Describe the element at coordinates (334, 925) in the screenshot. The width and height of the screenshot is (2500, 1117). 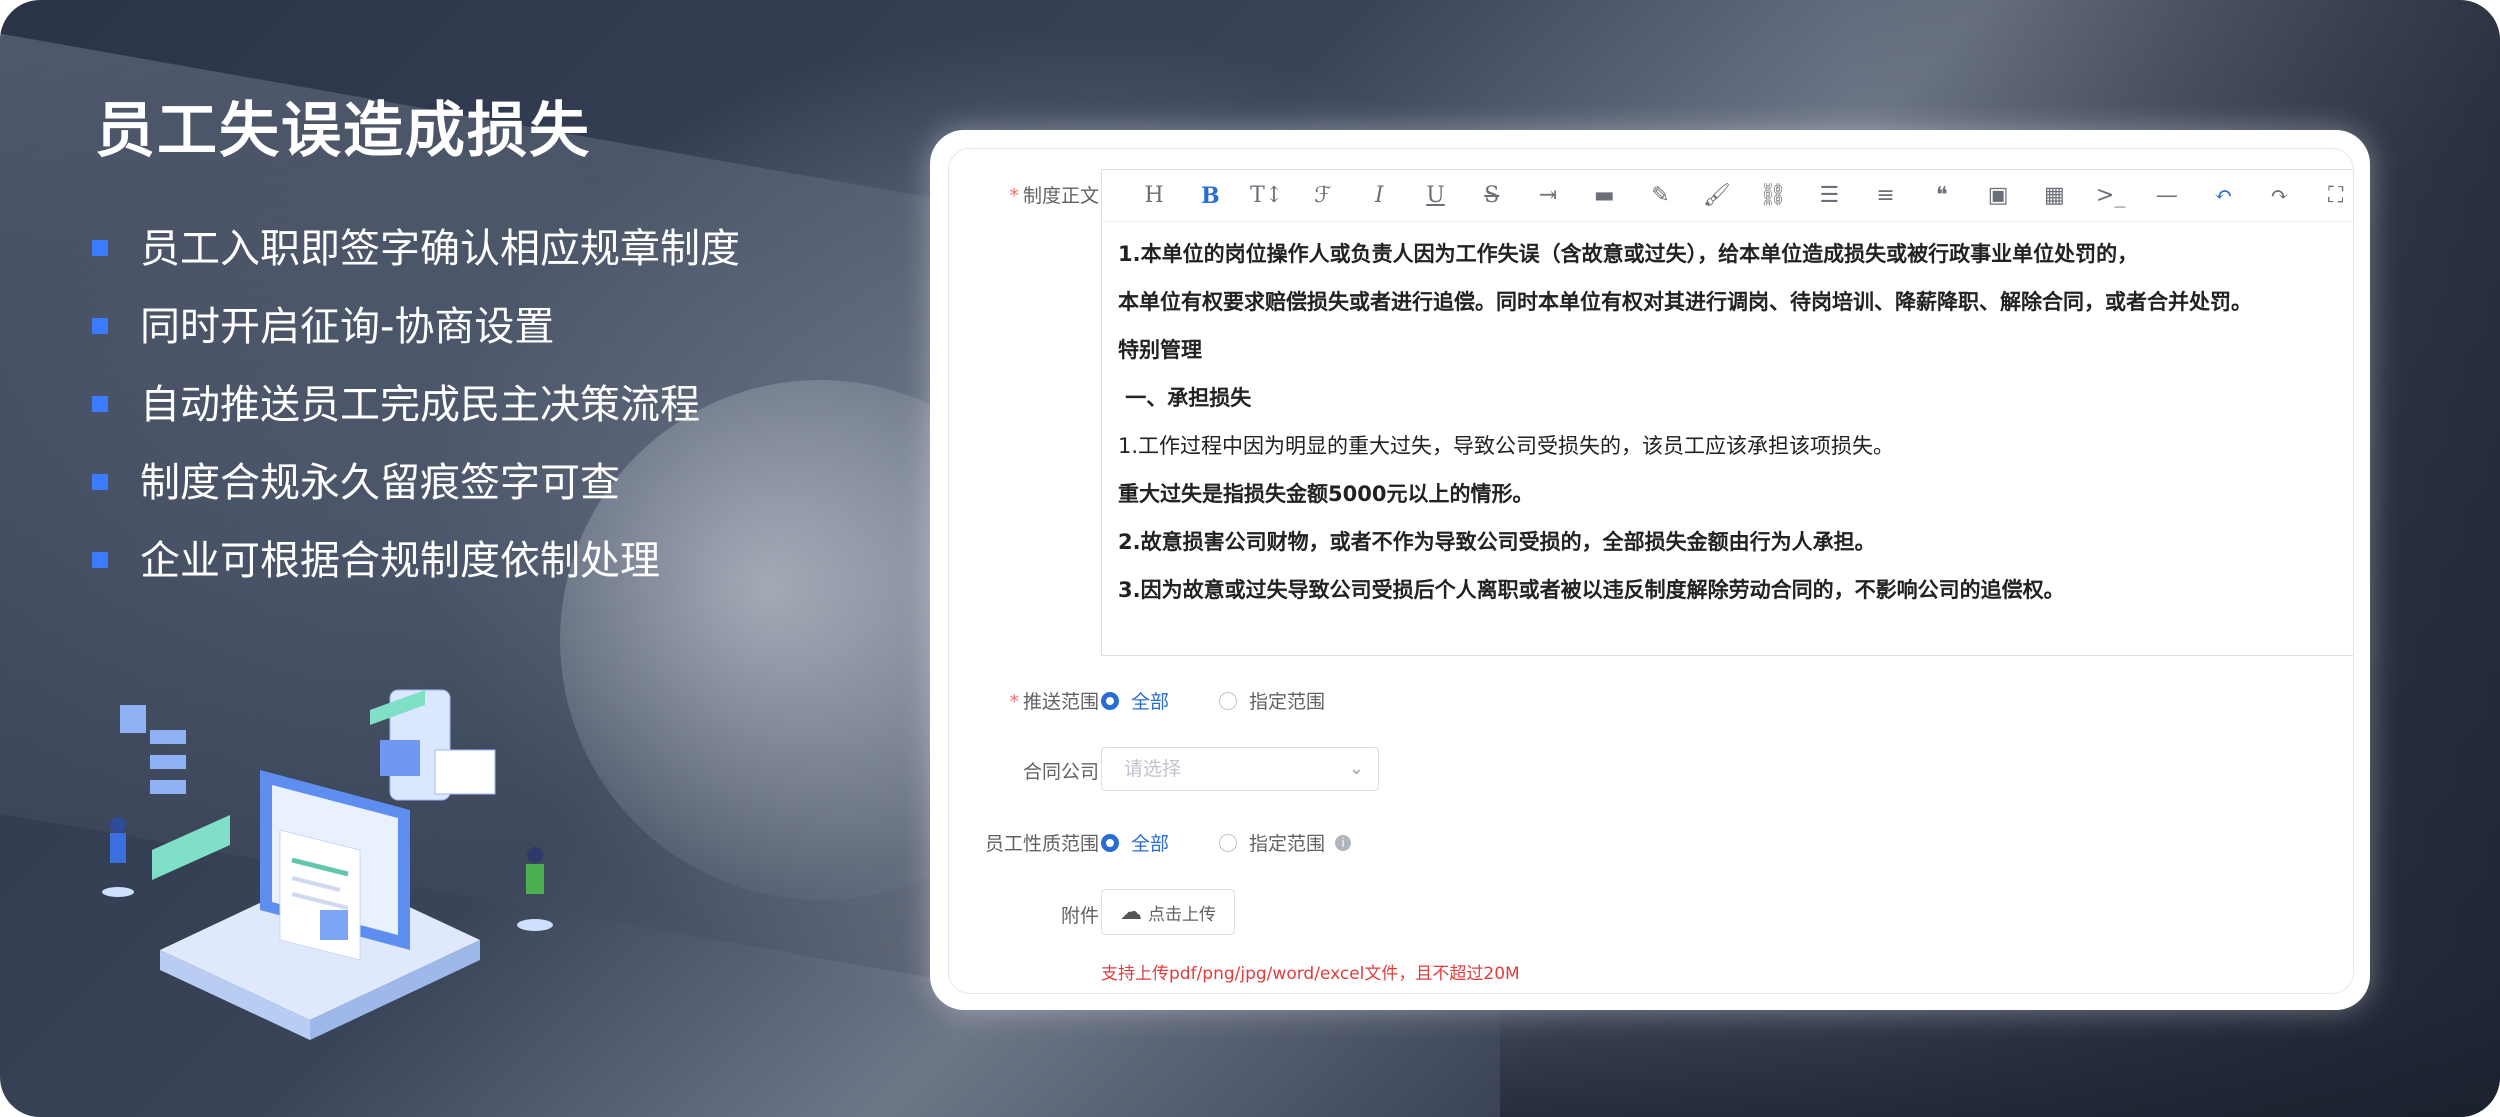
I see `stamp-icon` at that location.